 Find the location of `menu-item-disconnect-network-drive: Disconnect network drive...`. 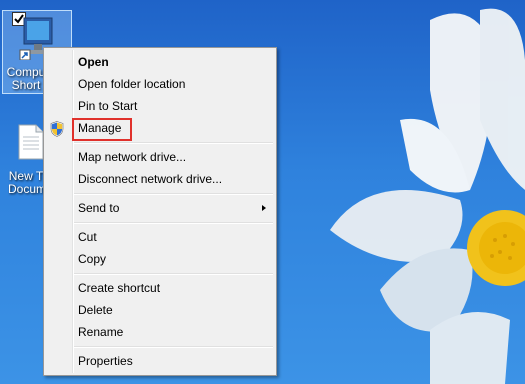

menu-item-disconnect-network-drive: Disconnect network drive... is located at coordinates (160, 179).